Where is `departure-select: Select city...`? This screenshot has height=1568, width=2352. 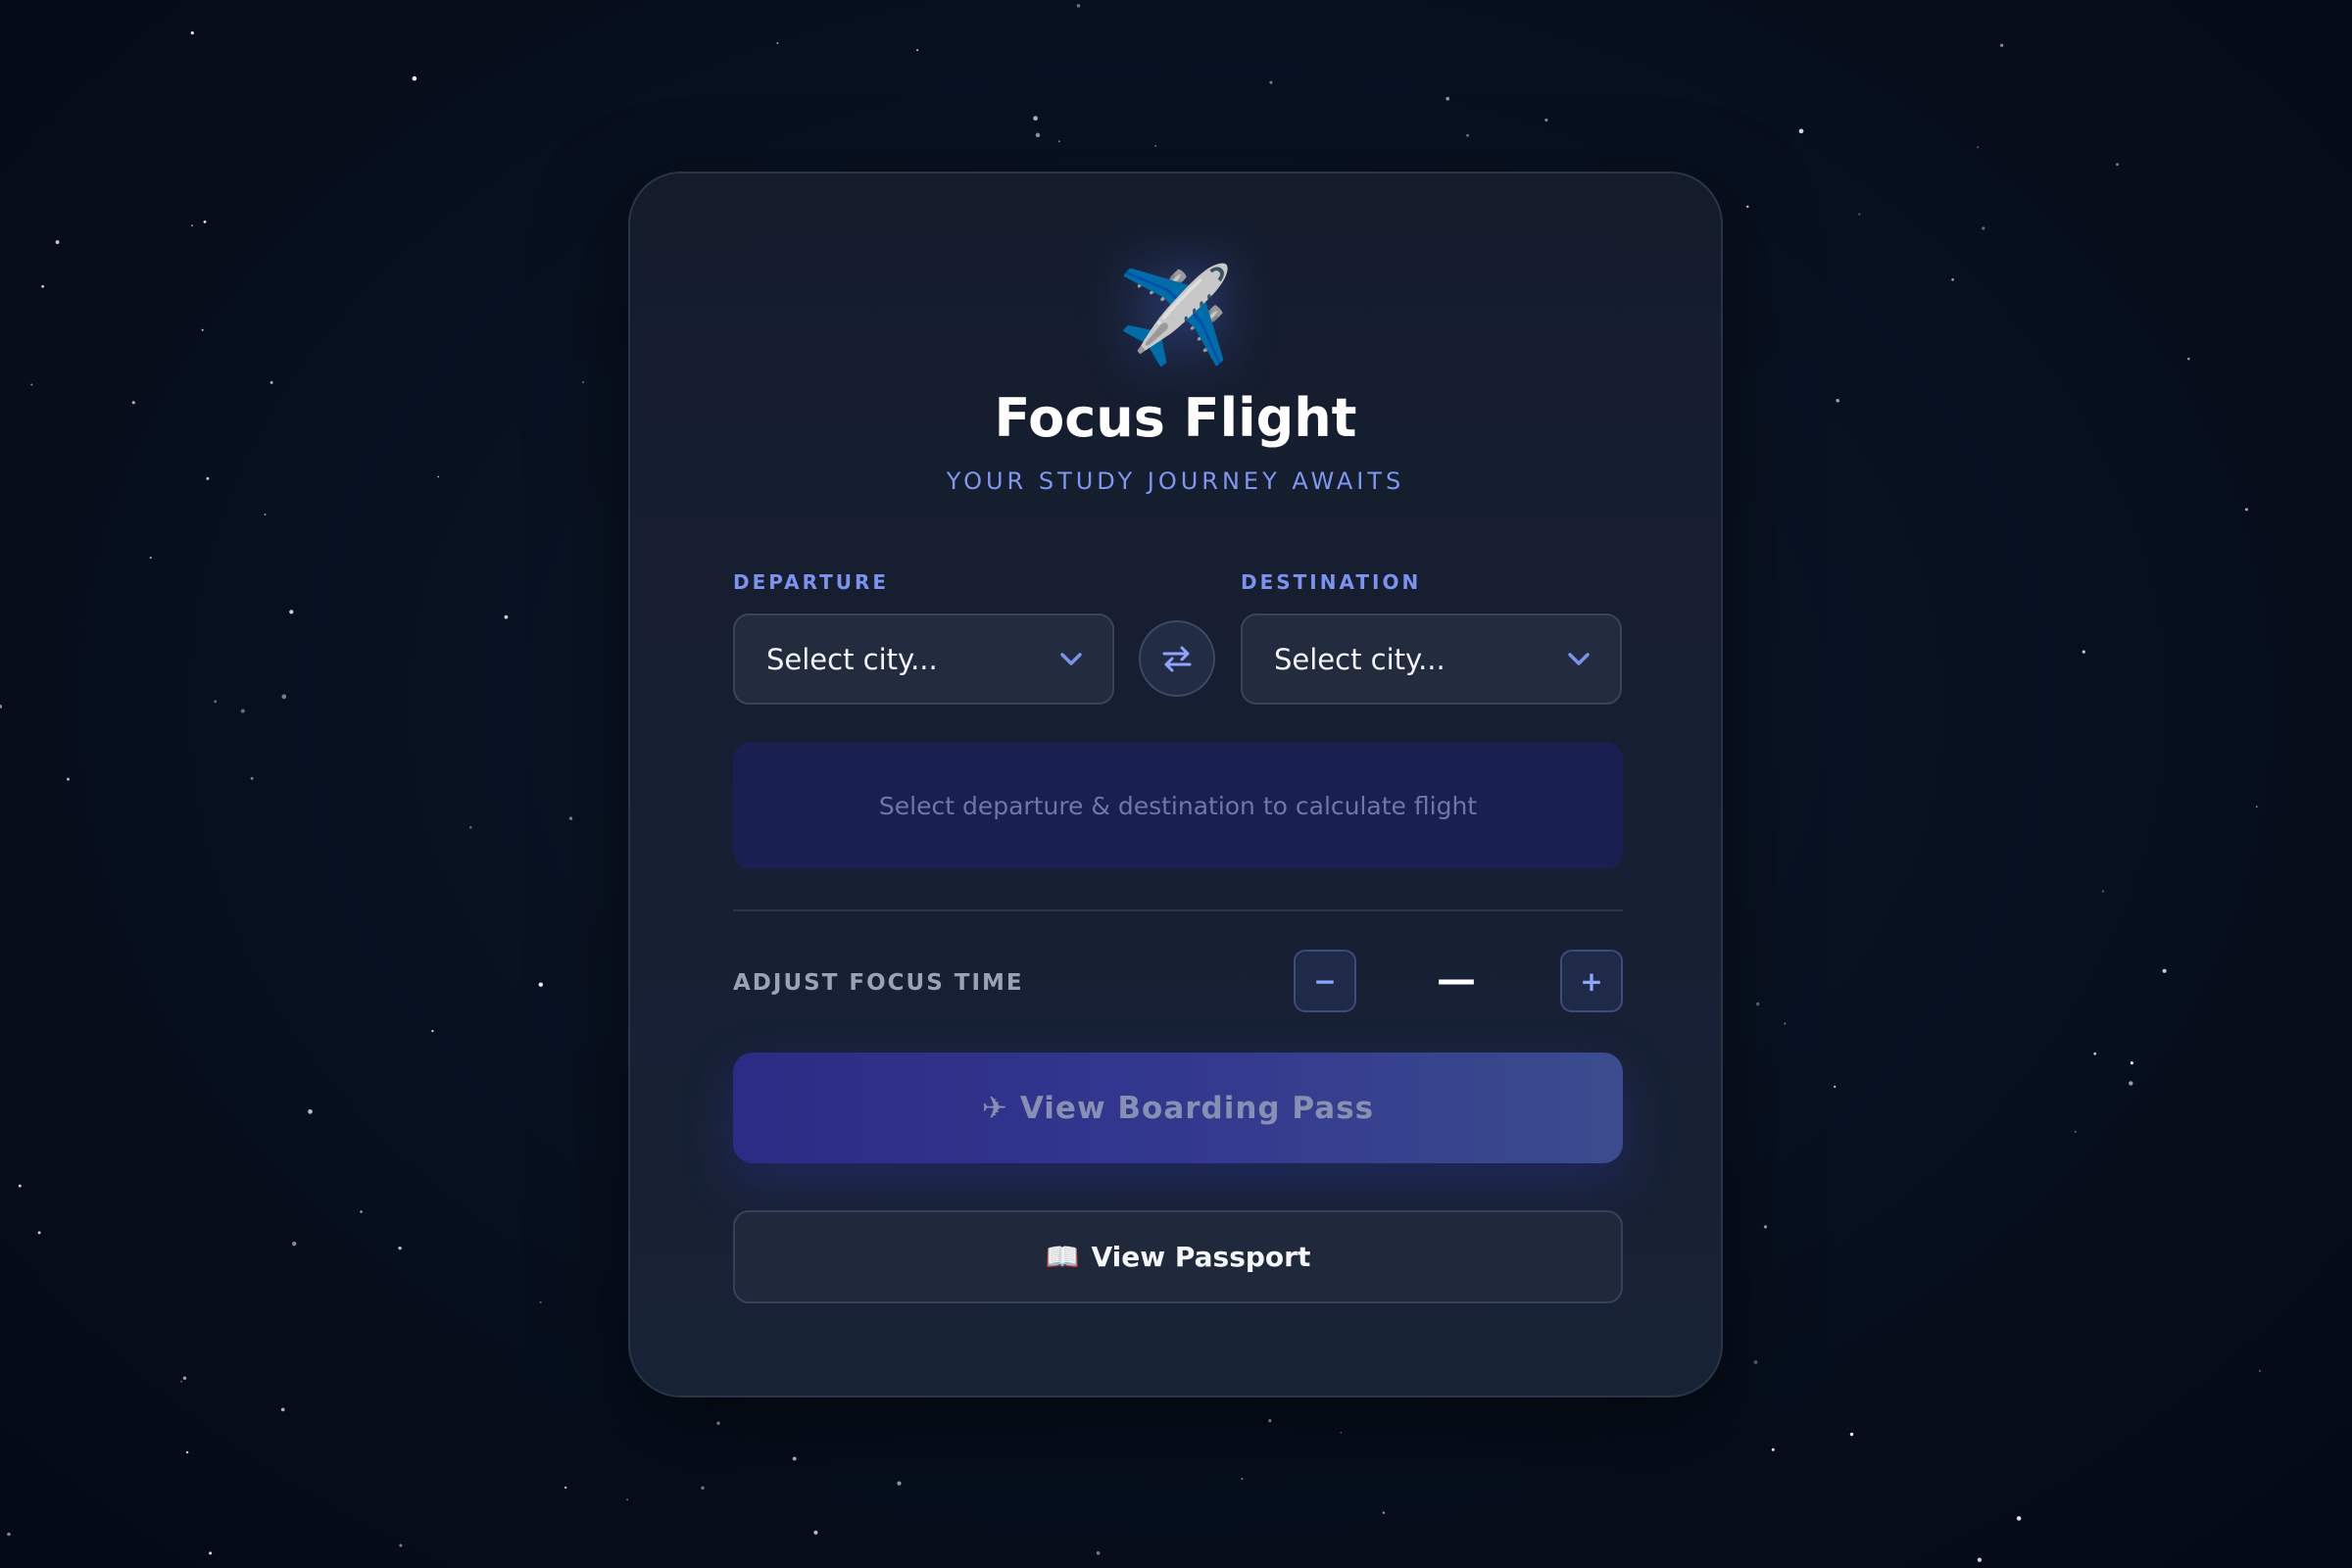
departure-select: Select city... is located at coordinates (923, 659).